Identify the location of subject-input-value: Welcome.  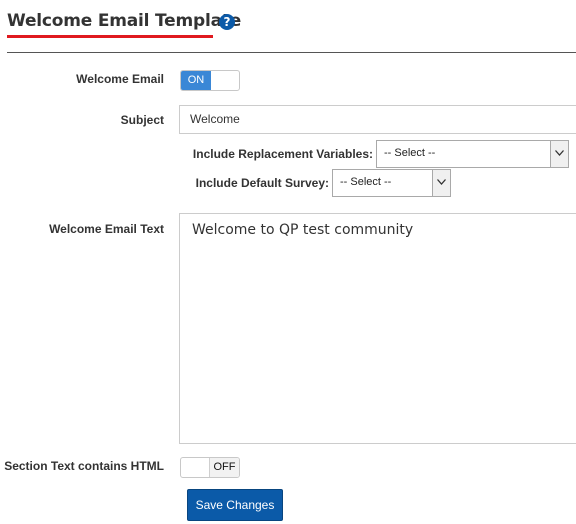
(215, 119).